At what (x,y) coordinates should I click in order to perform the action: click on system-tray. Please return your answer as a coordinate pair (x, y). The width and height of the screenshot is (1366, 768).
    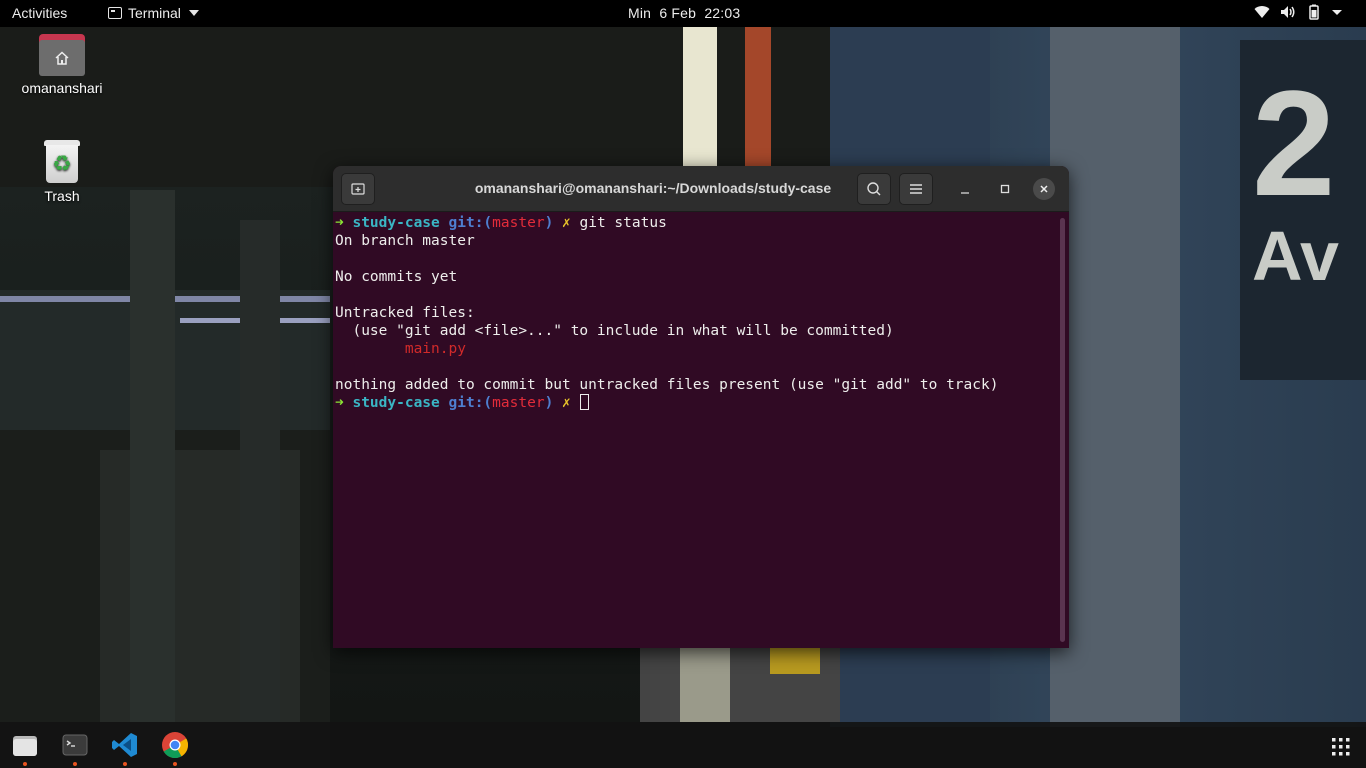
    Looking at the image, I should click on (1298, 12).